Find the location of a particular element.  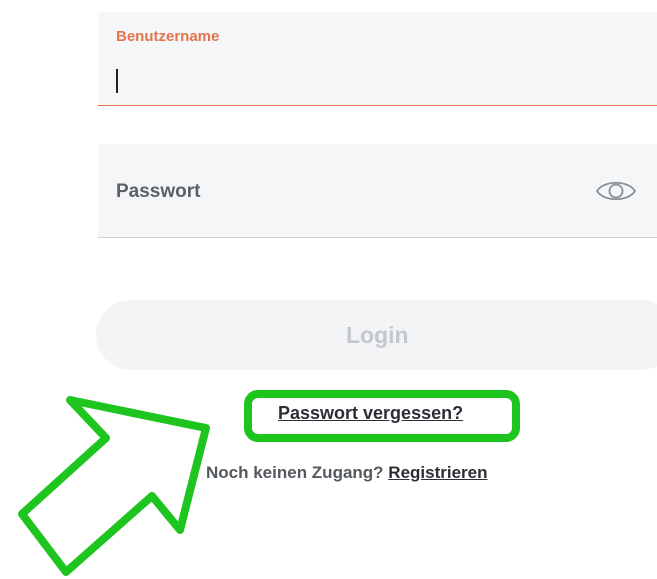

eye-icon is located at coordinates (616, 191).